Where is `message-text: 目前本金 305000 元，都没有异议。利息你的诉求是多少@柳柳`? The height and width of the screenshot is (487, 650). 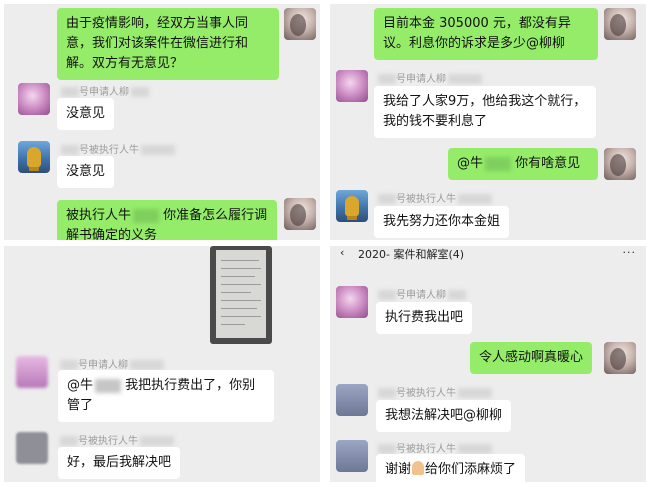
message-text: 目前本金 305000 元，都没有异议。利息你的诉求是多少@柳柳 is located at coordinates (477, 33).